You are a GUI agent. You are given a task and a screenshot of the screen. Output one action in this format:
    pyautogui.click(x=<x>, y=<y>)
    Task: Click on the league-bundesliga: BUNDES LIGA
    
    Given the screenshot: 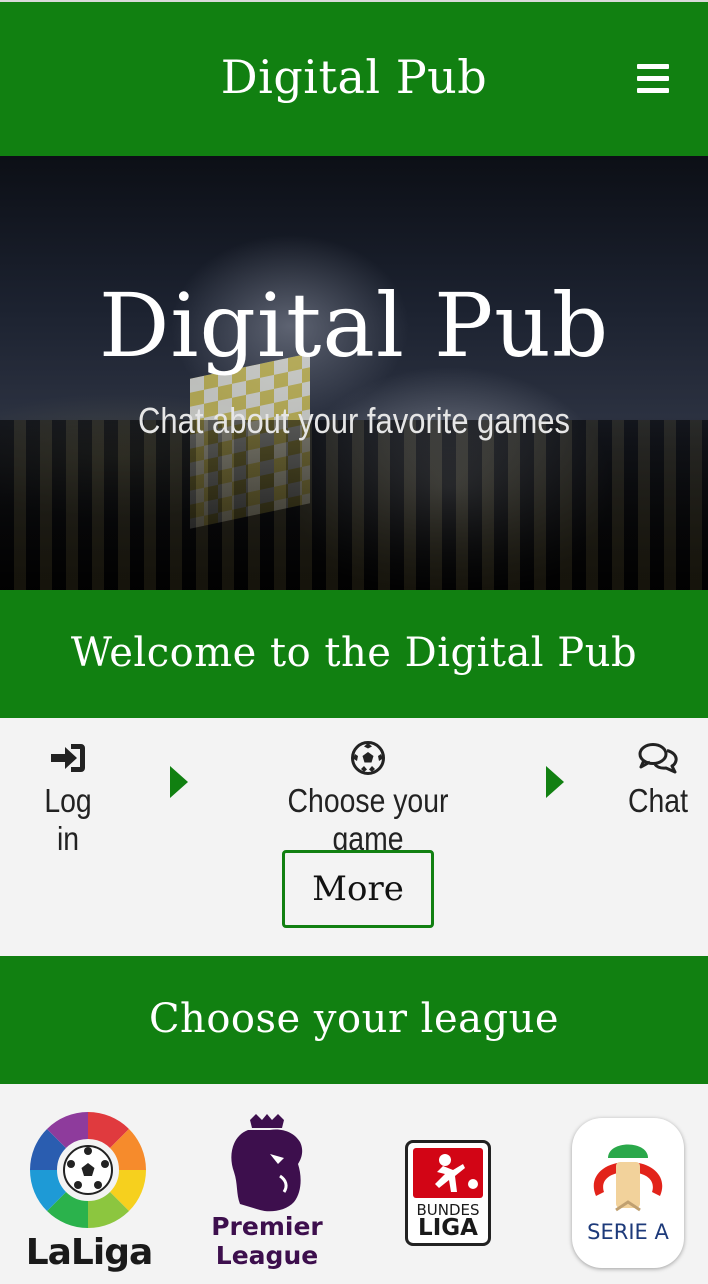 What is the action you would take?
    pyautogui.click(x=449, y=1194)
    